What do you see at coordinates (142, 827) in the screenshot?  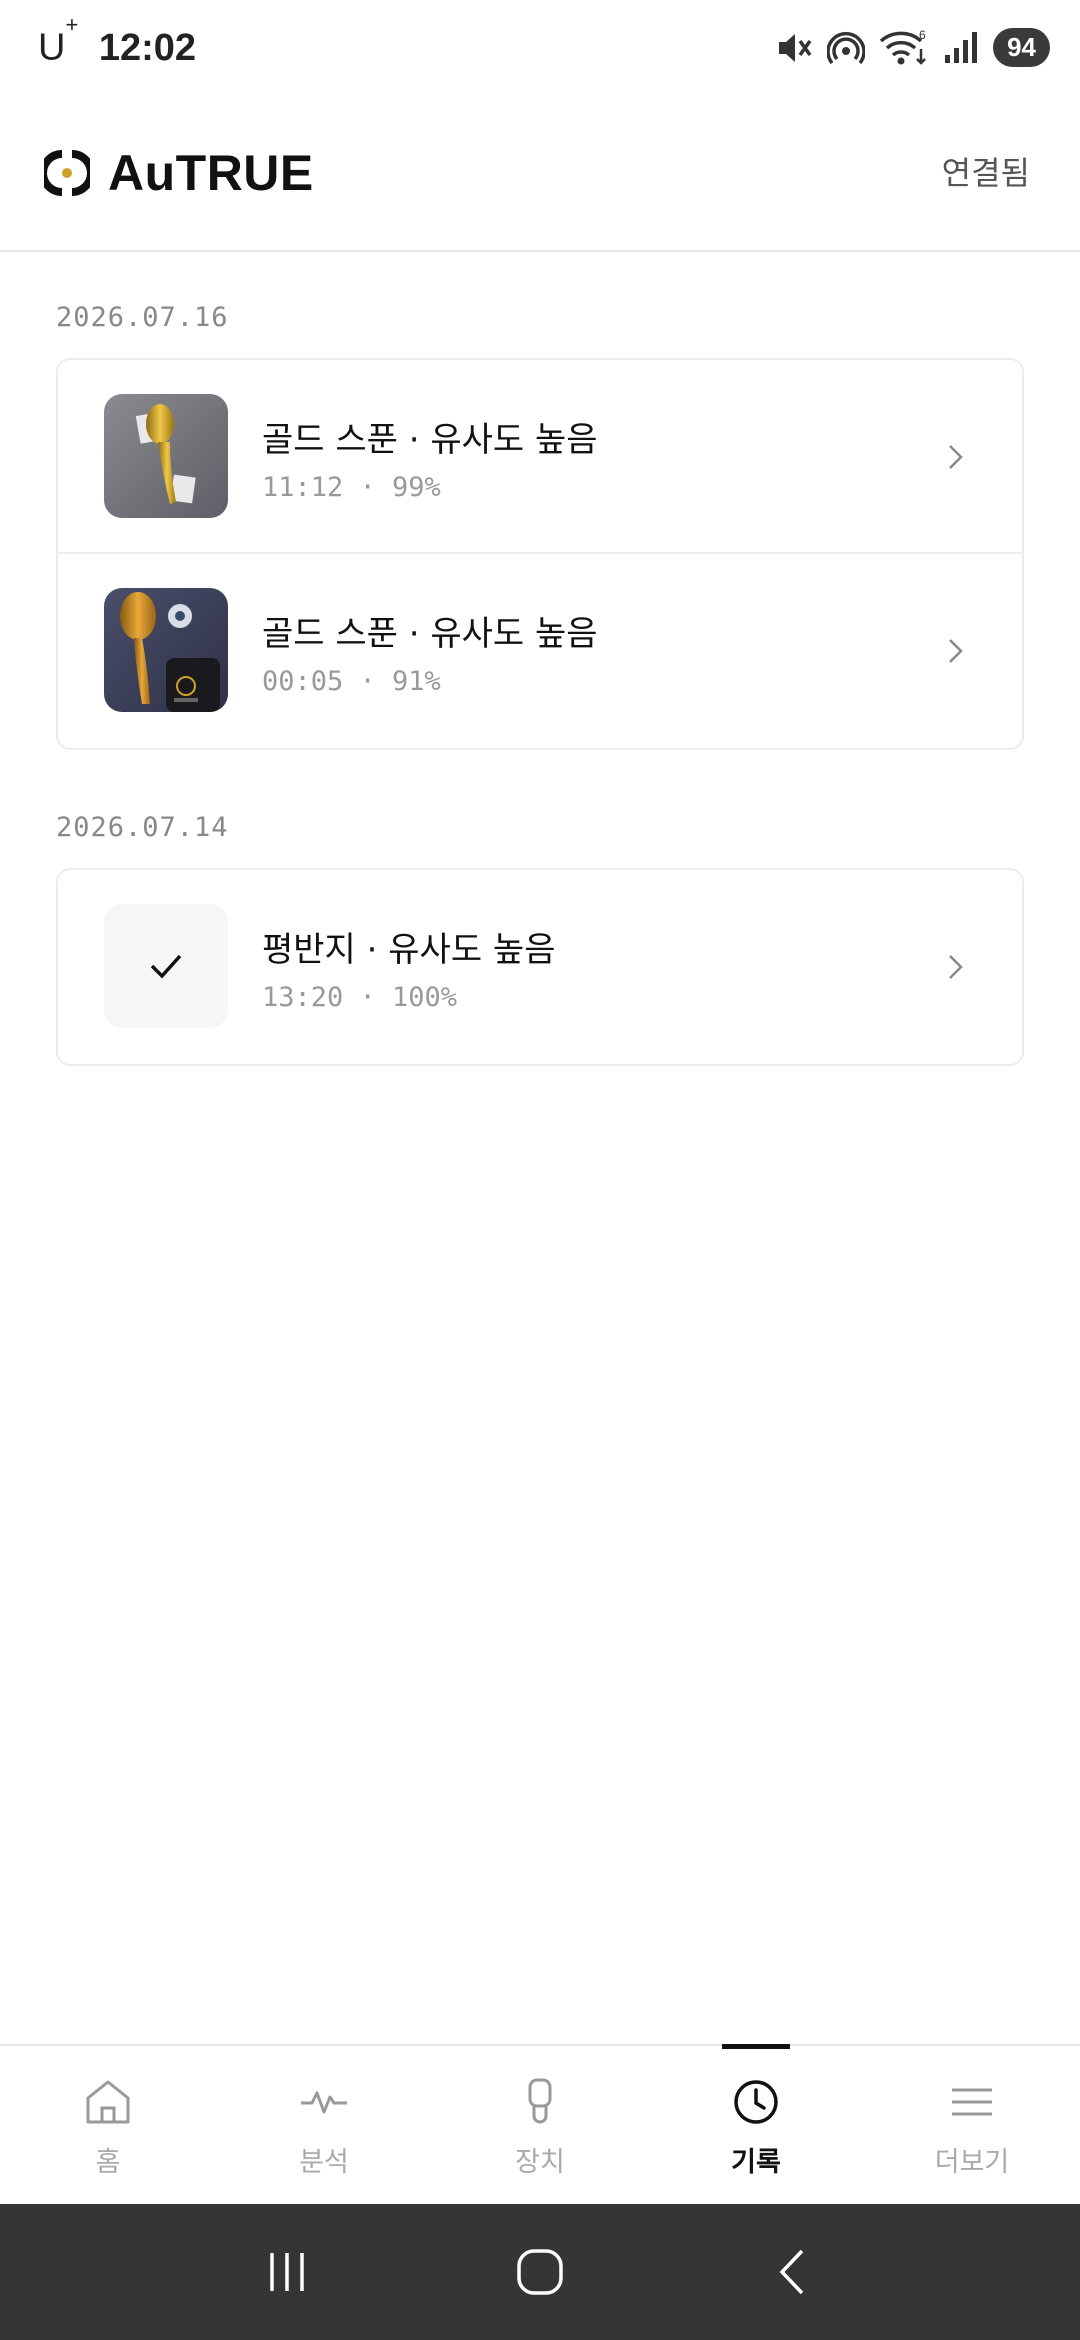 I see `date-header: 2026.07.14` at bounding box center [142, 827].